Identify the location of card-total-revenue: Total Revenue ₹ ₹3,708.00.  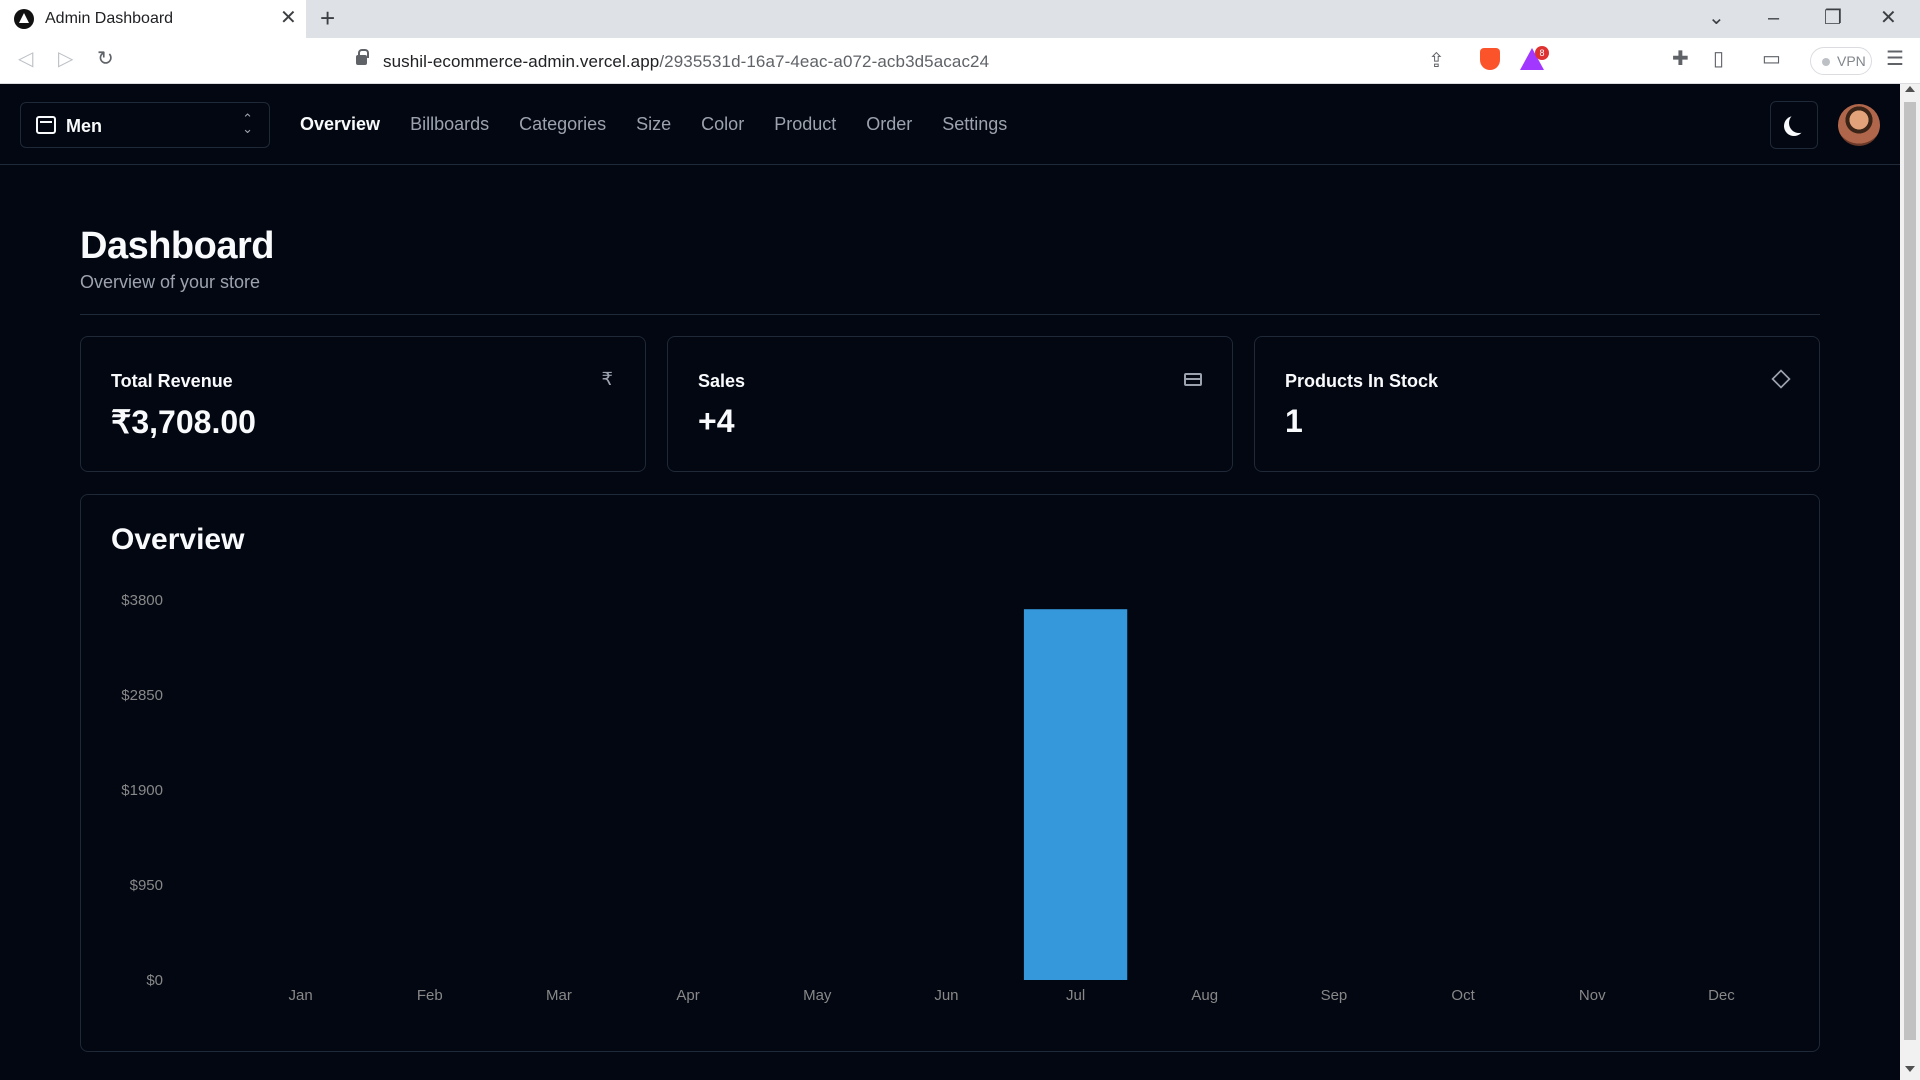
(363, 404).